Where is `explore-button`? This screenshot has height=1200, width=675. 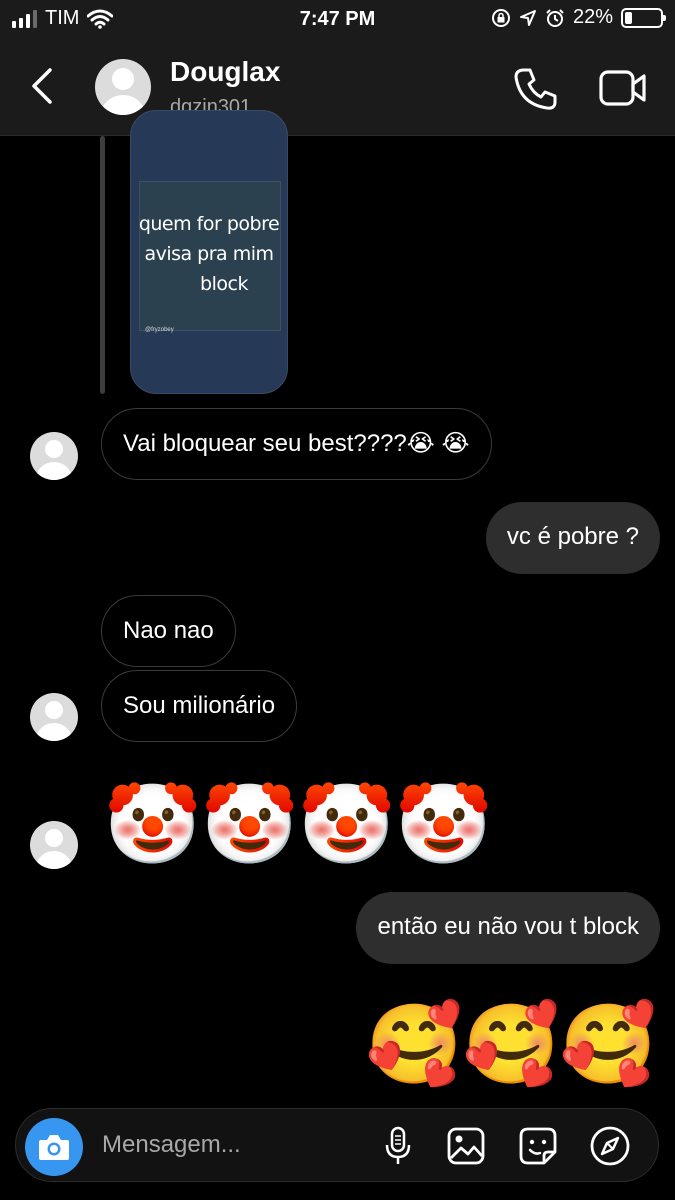 explore-button is located at coordinates (610, 1146).